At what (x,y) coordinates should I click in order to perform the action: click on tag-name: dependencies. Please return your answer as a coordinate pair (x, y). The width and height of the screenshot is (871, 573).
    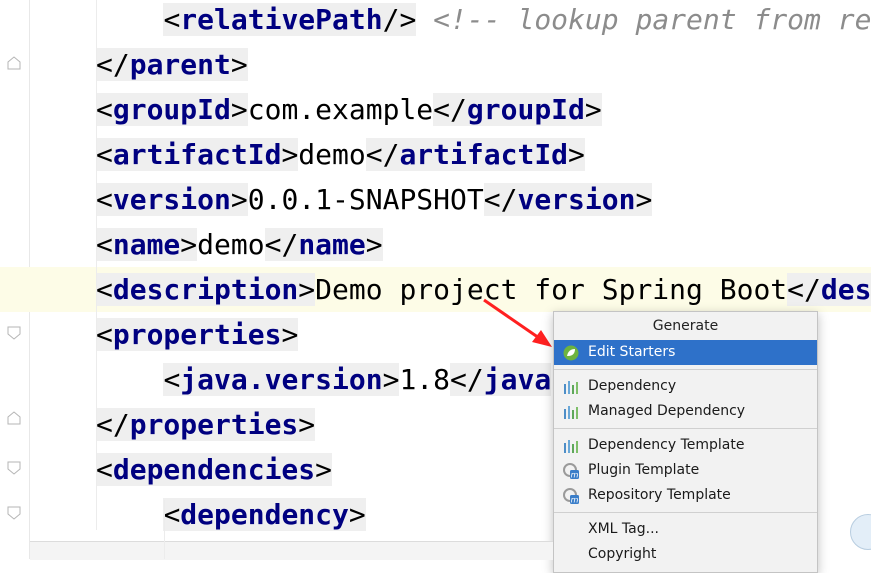
    Looking at the image, I should click on (214, 469).